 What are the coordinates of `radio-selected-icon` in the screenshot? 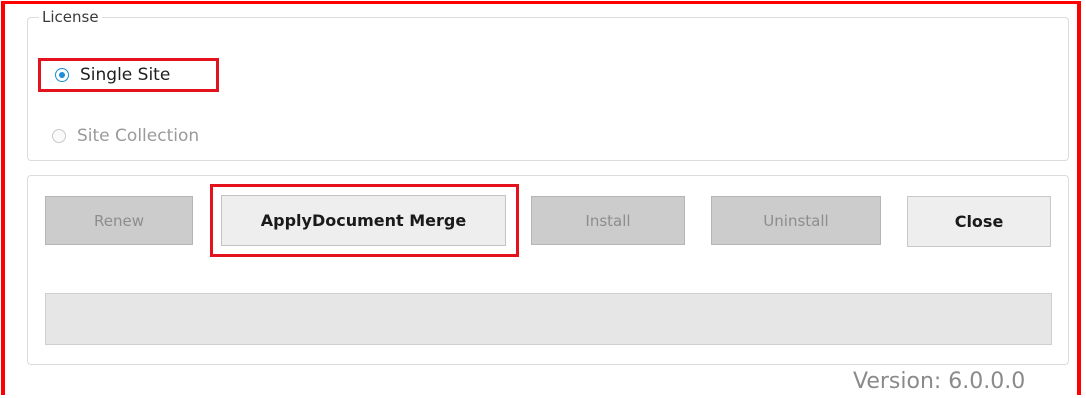 It's located at (62, 75).